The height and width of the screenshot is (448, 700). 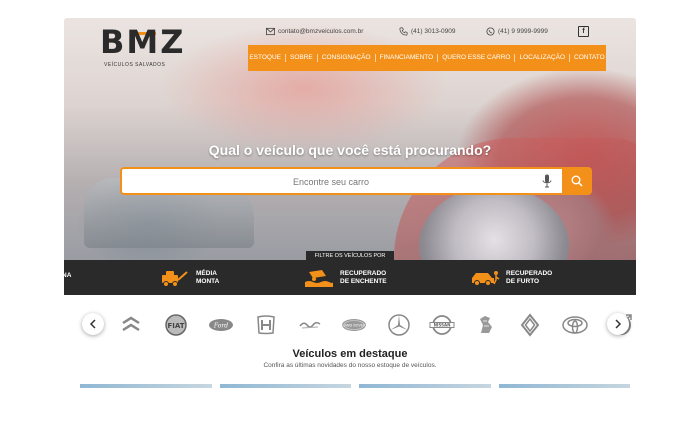 I want to click on theft-car-icon, so click(x=486, y=278).